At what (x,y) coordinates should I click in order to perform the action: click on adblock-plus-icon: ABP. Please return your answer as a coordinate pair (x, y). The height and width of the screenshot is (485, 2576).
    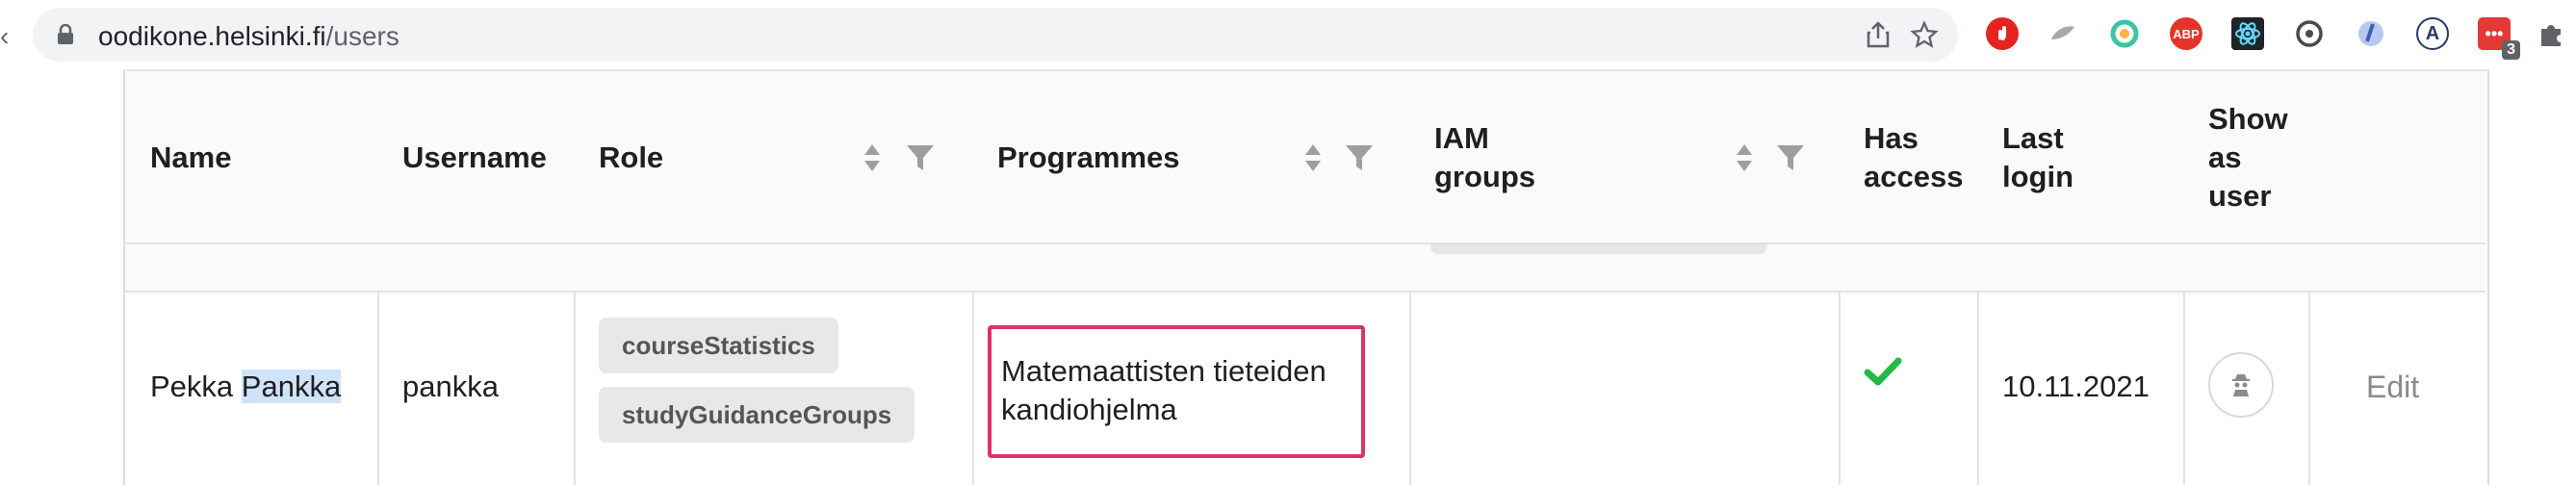
    Looking at the image, I should click on (2186, 34).